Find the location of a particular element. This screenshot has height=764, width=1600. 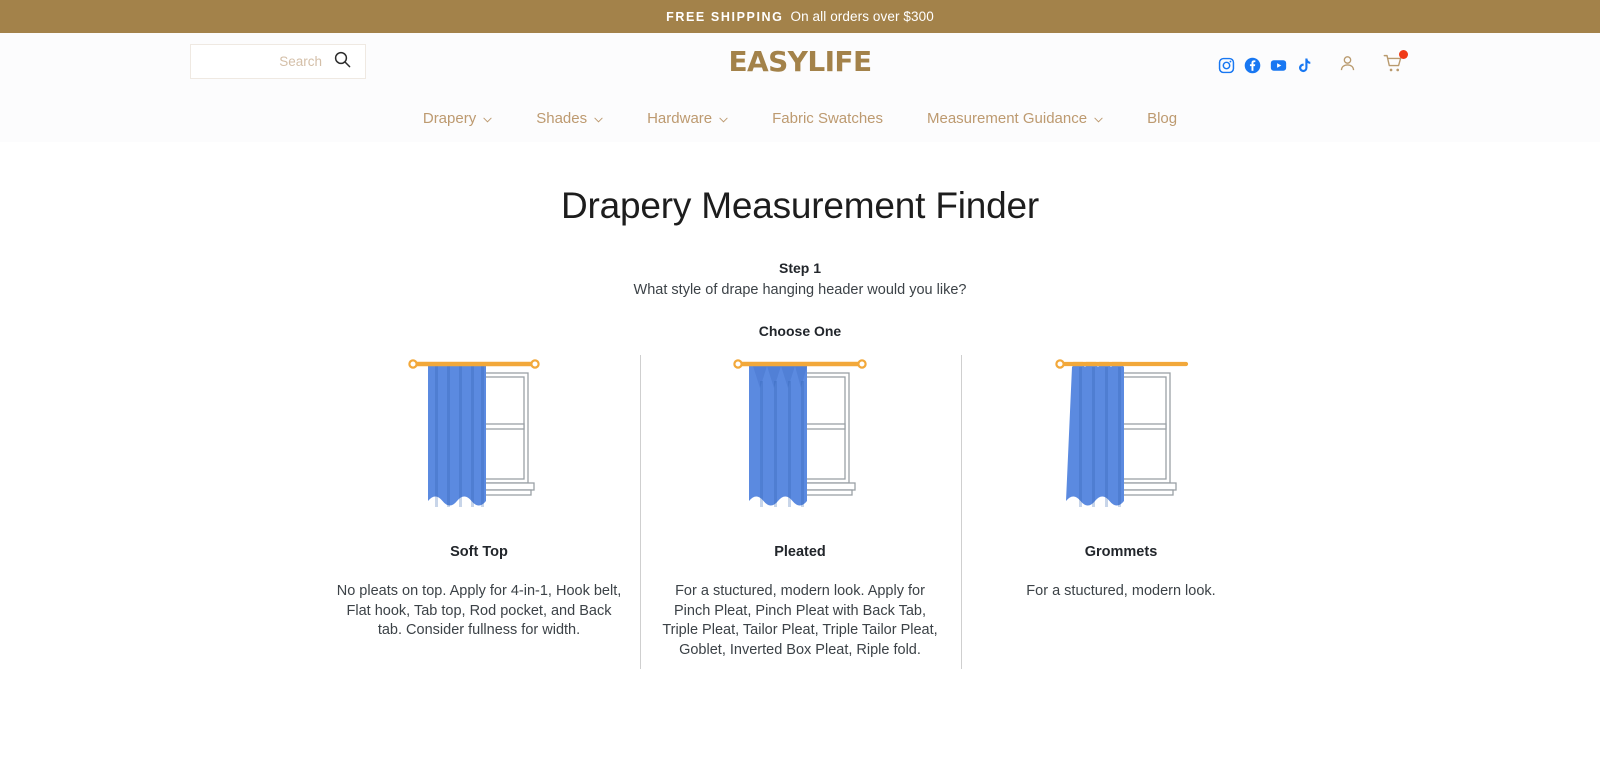

option-title: Soft Top is located at coordinates (479, 552).